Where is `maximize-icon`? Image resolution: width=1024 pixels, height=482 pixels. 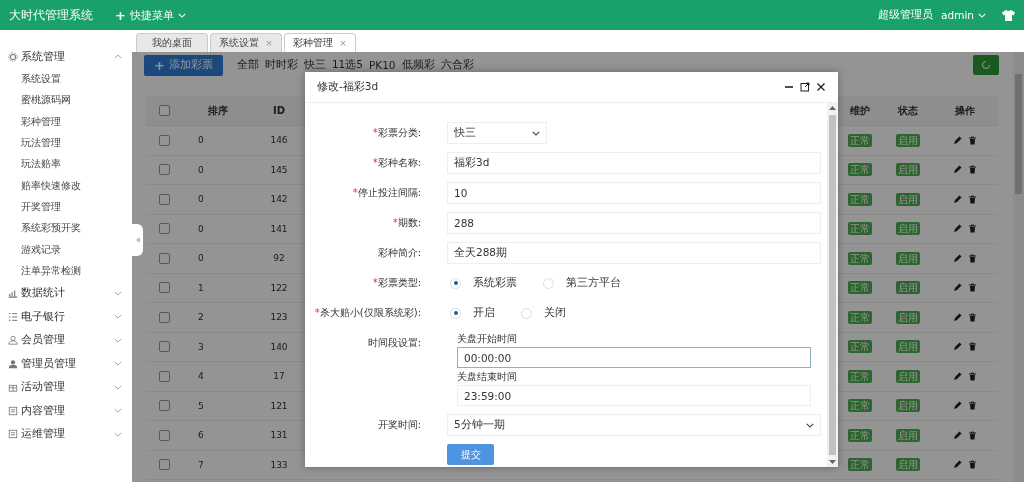 maximize-icon is located at coordinates (805, 87).